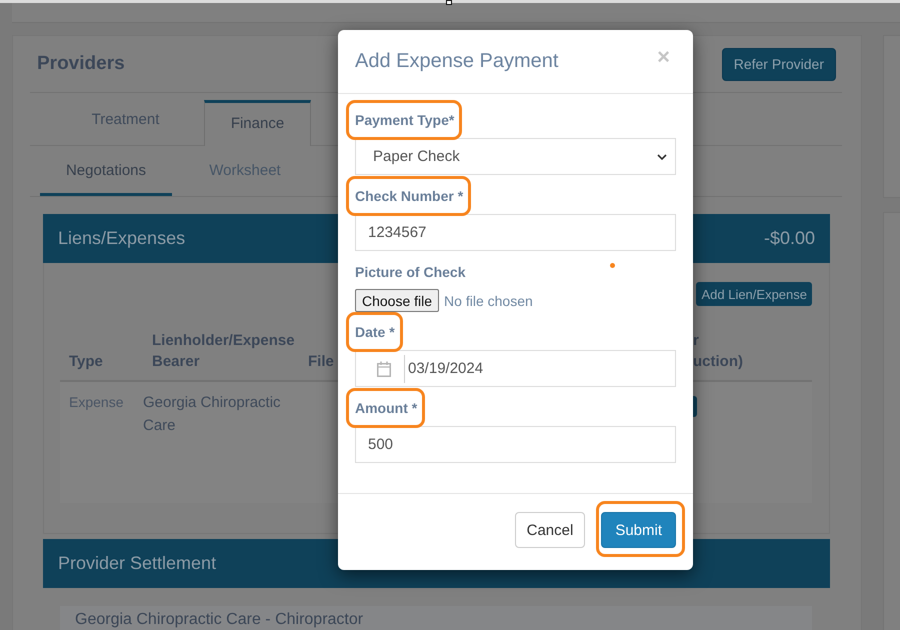  I want to click on modal-title: Add Expense Payment, so click(456, 61).